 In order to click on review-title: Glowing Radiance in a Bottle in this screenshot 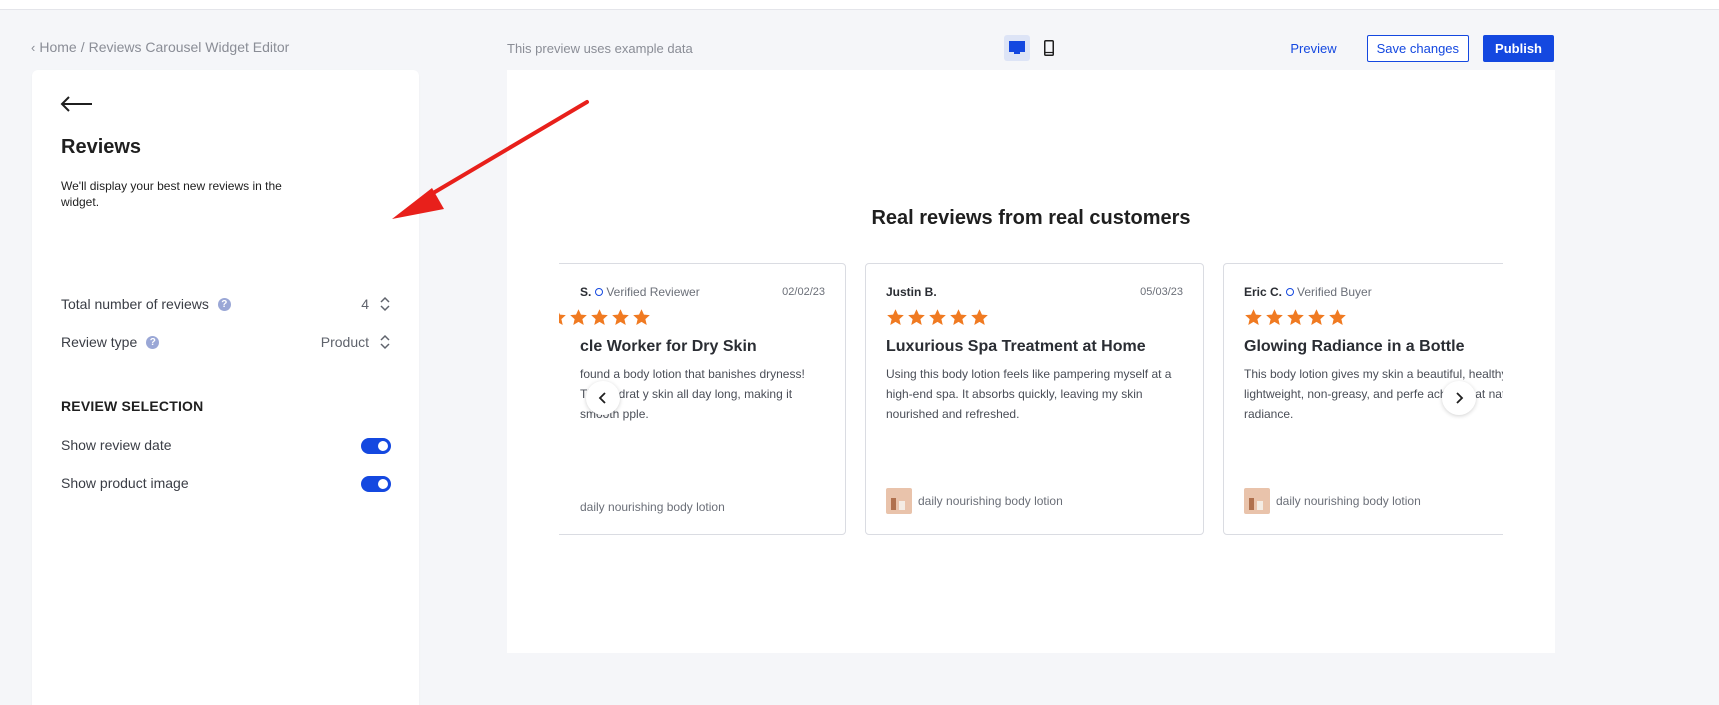, I will do `click(1354, 346)`.